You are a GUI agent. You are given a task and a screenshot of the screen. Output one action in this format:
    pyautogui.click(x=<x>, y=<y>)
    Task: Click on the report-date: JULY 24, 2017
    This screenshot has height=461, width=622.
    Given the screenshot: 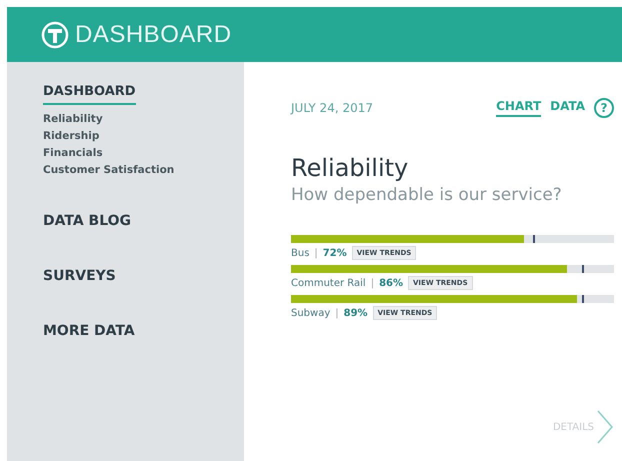 What is the action you would take?
    pyautogui.click(x=332, y=108)
    